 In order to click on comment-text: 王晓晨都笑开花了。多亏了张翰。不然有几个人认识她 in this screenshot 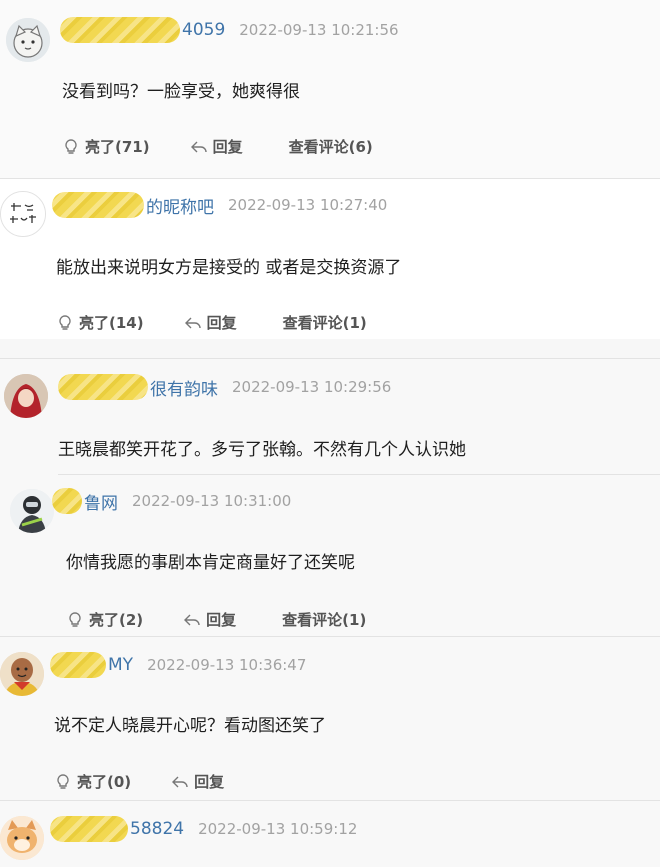, I will do `click(262, 450)`.